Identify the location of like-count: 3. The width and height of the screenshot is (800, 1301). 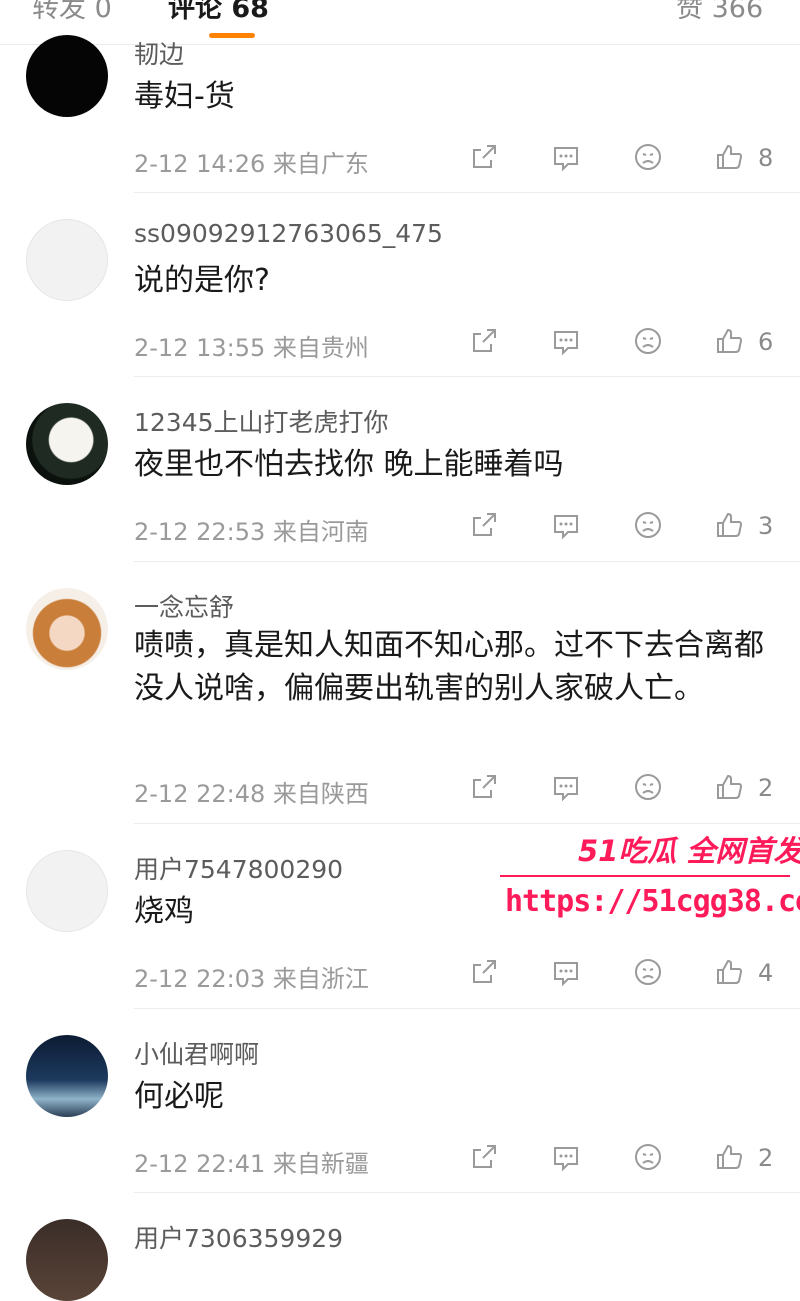
(766, 526).